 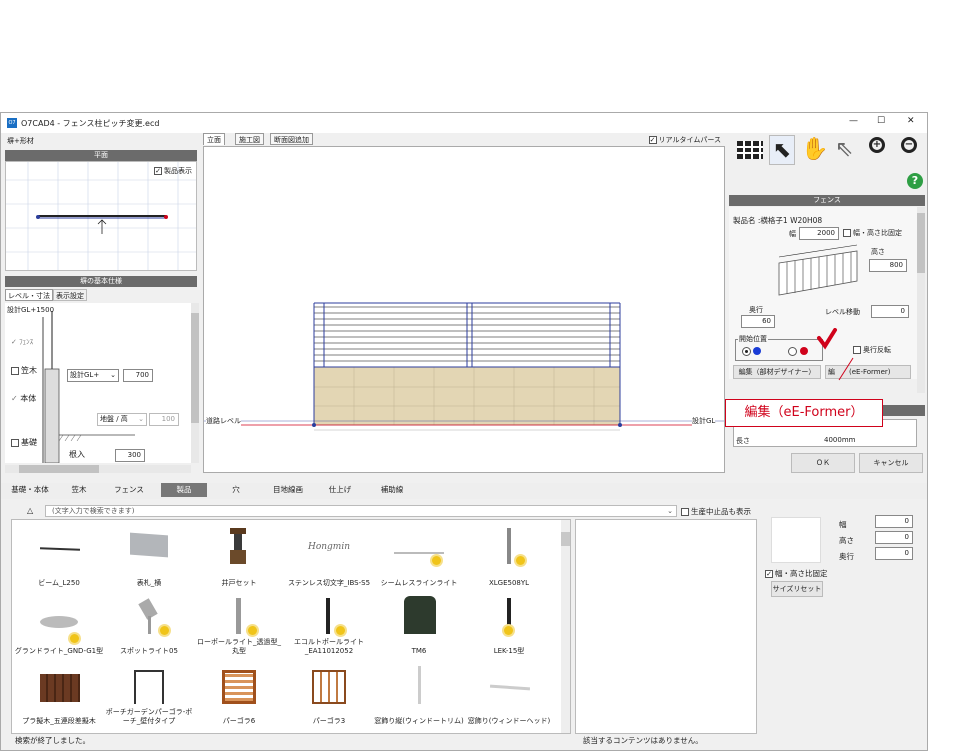 I want to click on spec-header: 塀の基本仕様, so click(x=101, y=281).